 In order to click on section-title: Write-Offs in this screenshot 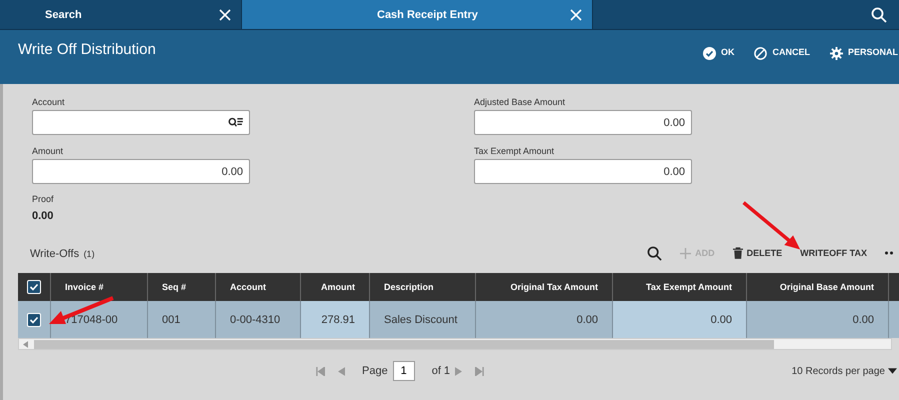, I will do `click(55, 254)`.